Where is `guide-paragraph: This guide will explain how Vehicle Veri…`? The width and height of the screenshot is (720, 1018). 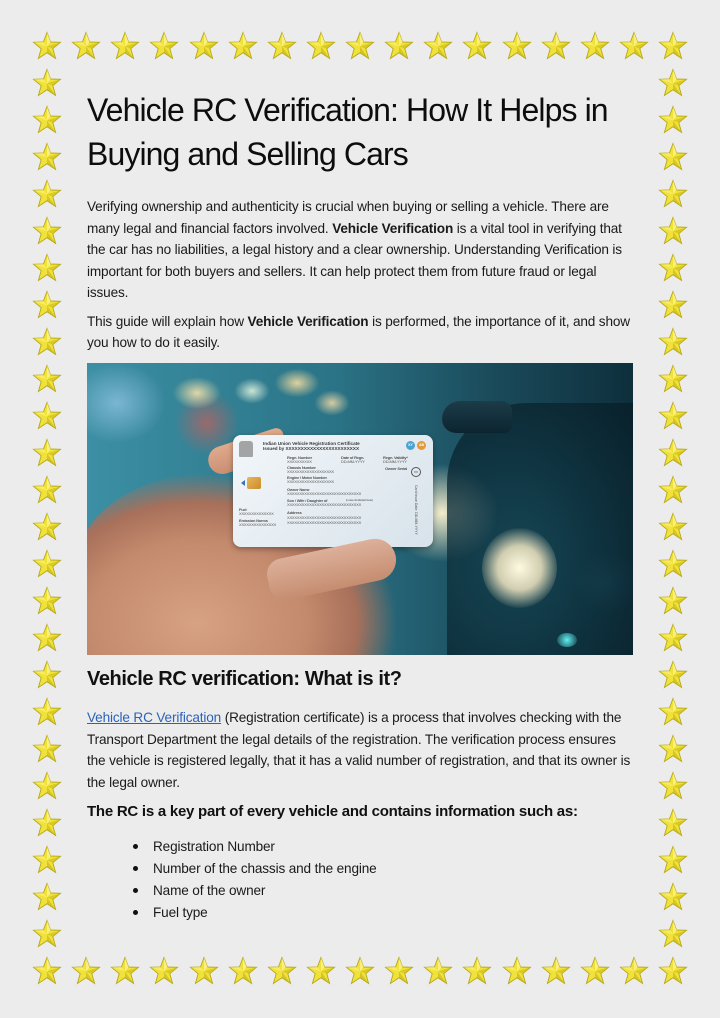 guide-paragraph: This guide will explain how Vehicle Veri… is located at coordinates (360, 332).